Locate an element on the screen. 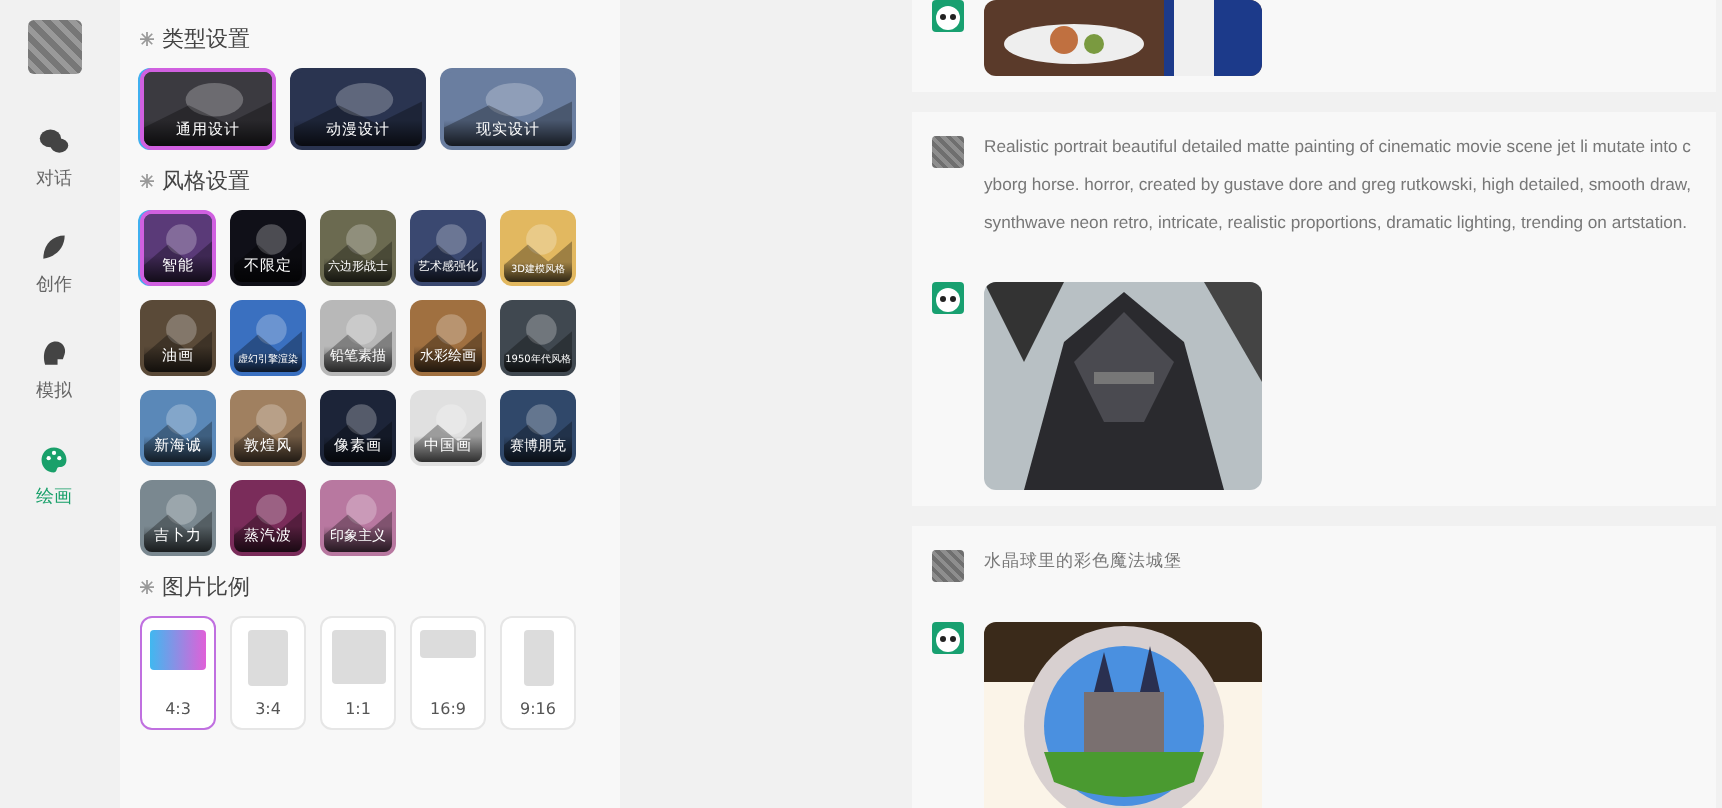  prompt-text: Realistic portrait beautiful detailed matte painting of cinematic movie scene jet li mutate into cyborg horse. horror, created by gustave dore and greg rutkowski, high detailed, smooth draw, synthwave neon retro, intricate, realistic proportions, dramatic lighting, trending on artstation. is located at coordinates (1338, 185).